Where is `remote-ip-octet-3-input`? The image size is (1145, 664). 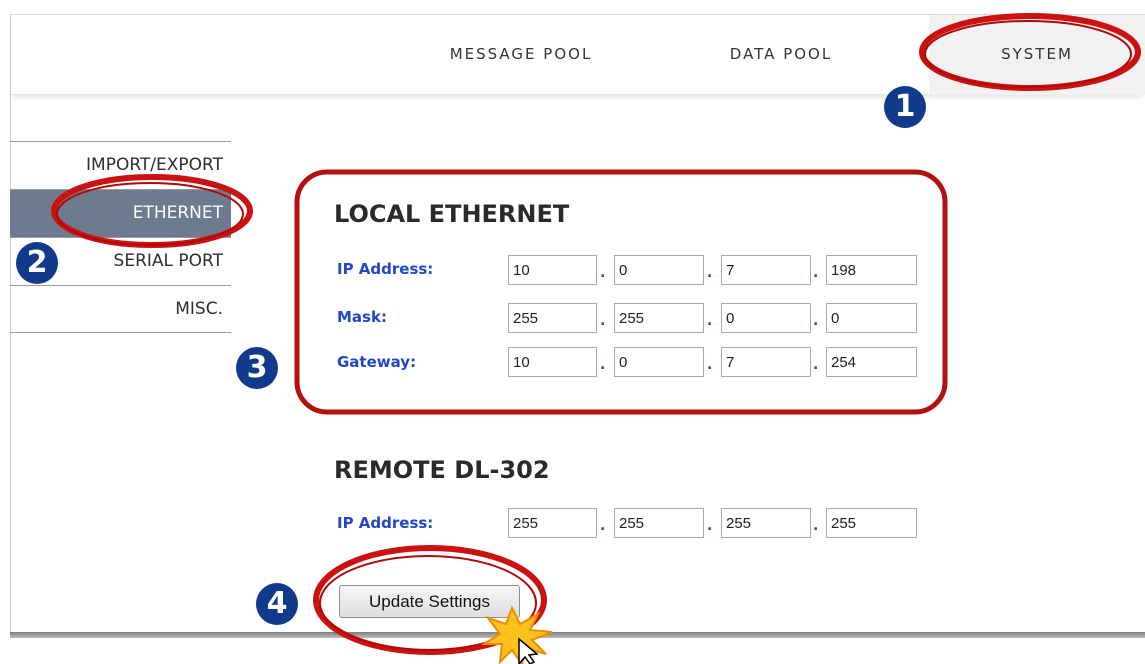 remote-ip-octet-3-input is located at coordinates (766, 523).